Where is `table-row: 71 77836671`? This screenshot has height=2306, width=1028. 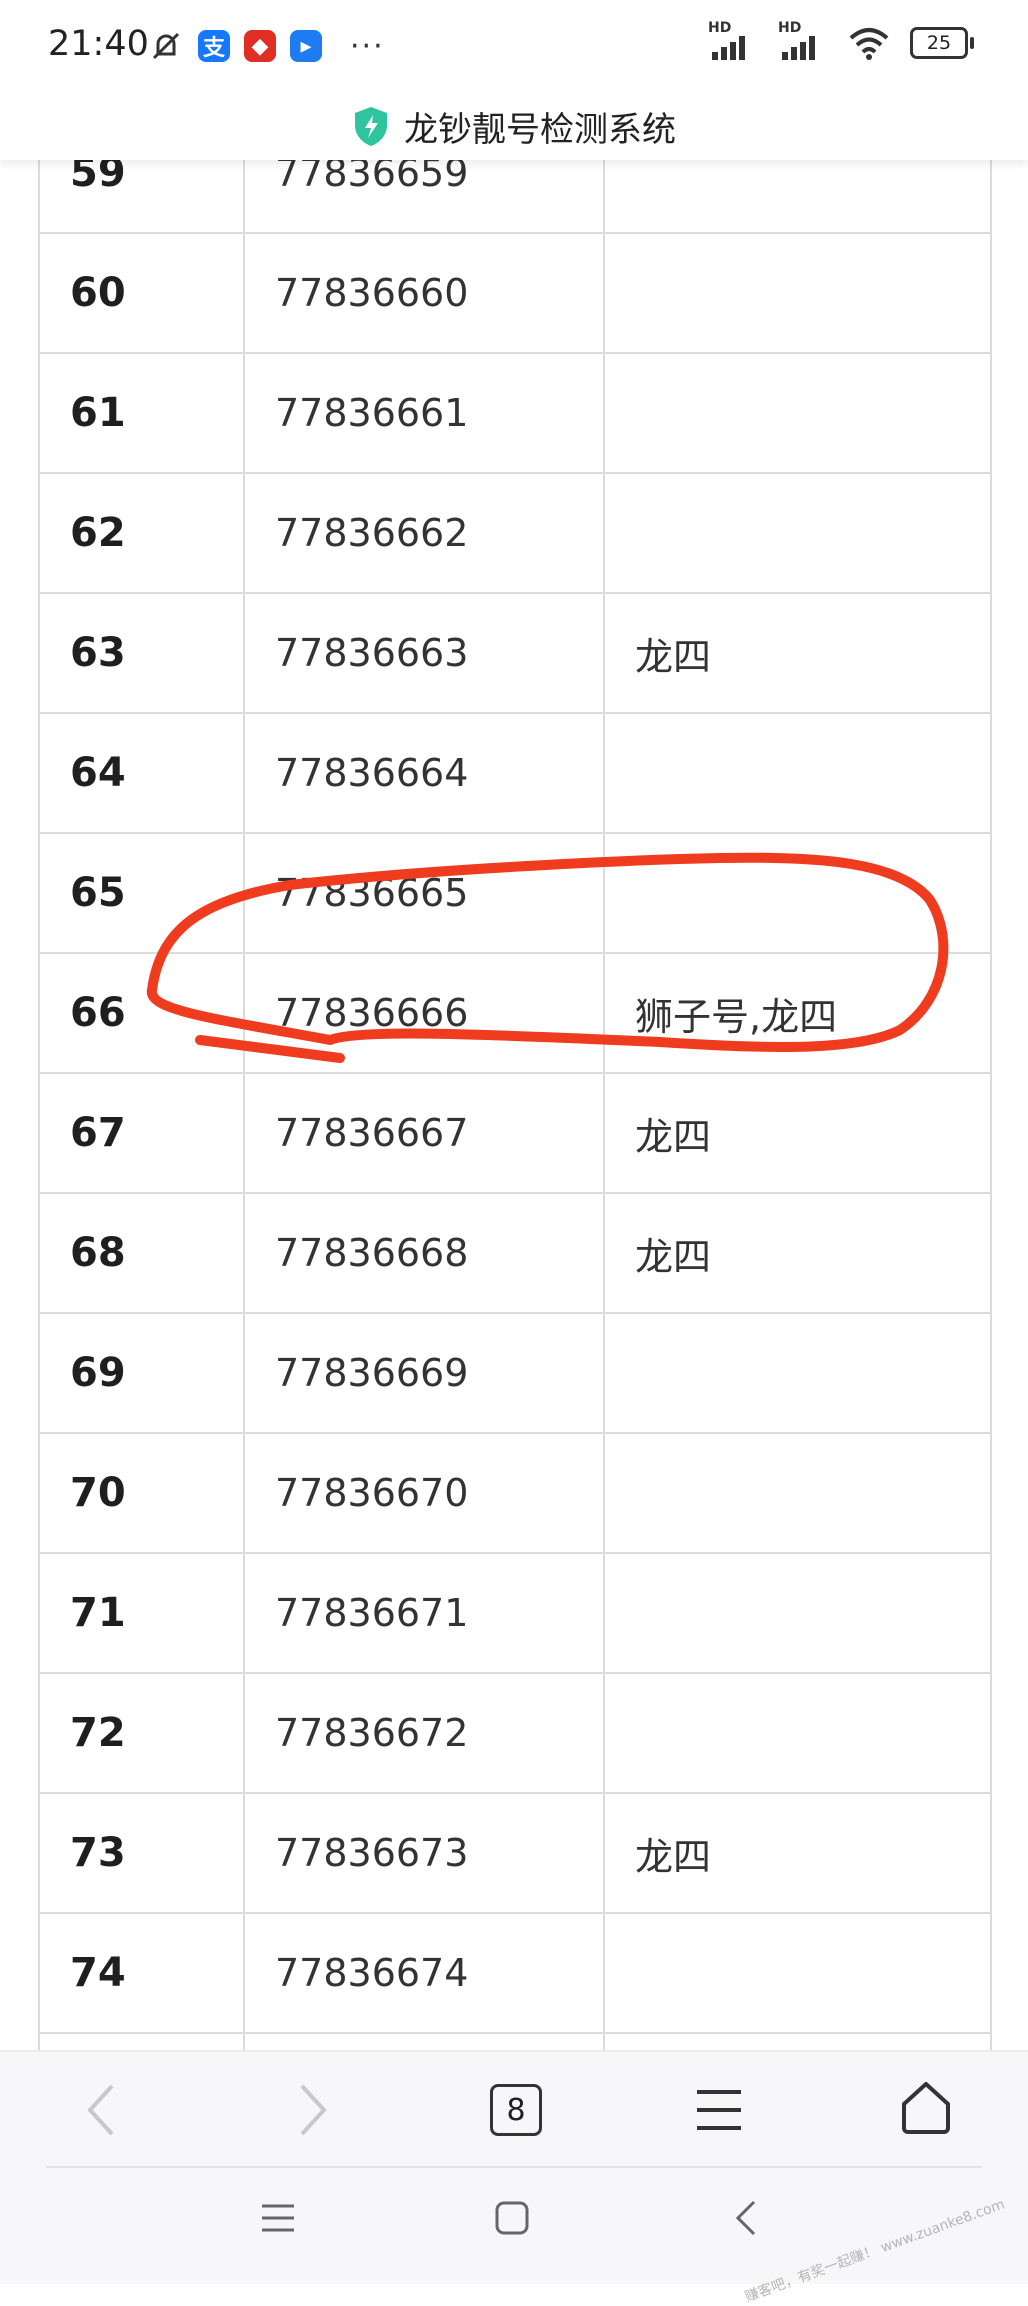 table-row: 71 77836671 is located at coordinates (515, 1613).